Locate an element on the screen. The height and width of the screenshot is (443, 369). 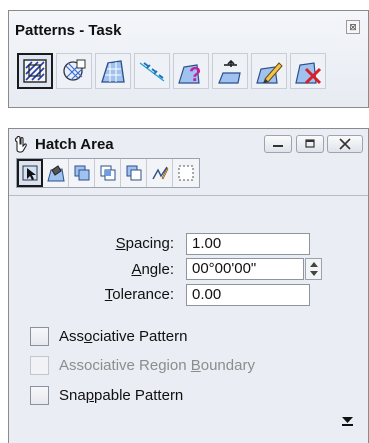
maximize-button is located at coordinates (310, 144).